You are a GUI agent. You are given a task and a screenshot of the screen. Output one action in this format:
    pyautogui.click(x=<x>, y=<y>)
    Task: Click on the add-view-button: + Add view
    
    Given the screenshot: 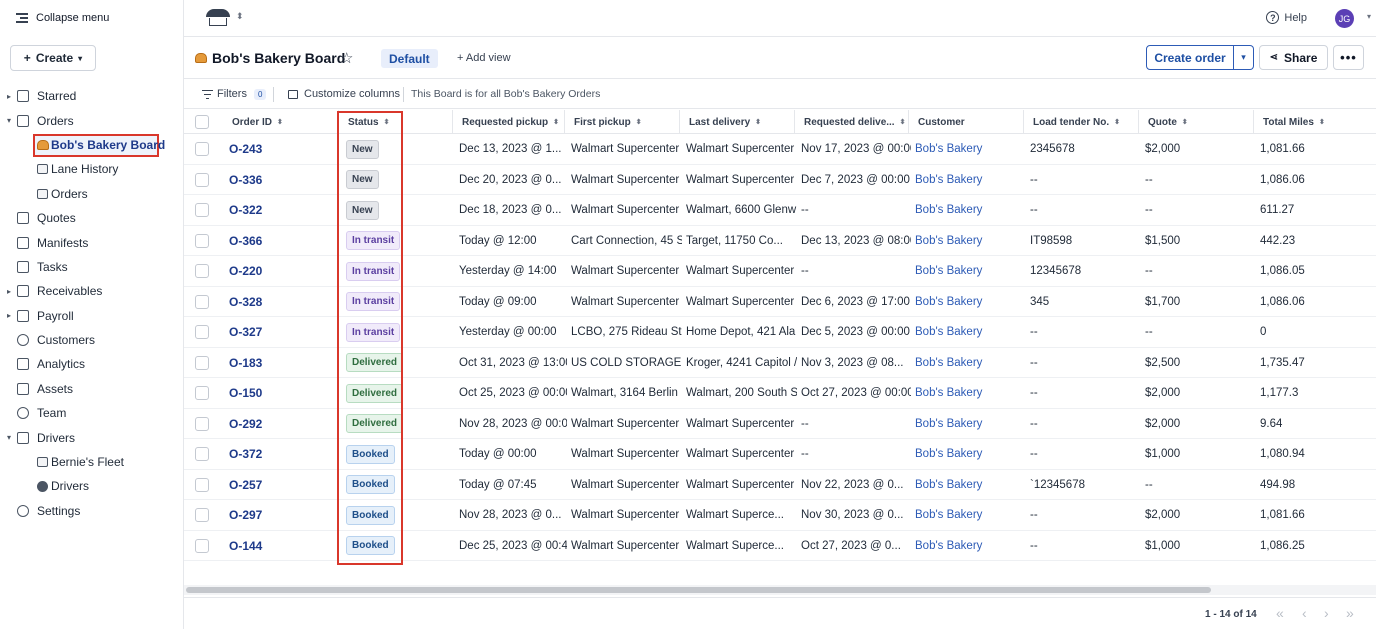 What is the action you would take?
    pyautogui.click(x=484, y=58)
    